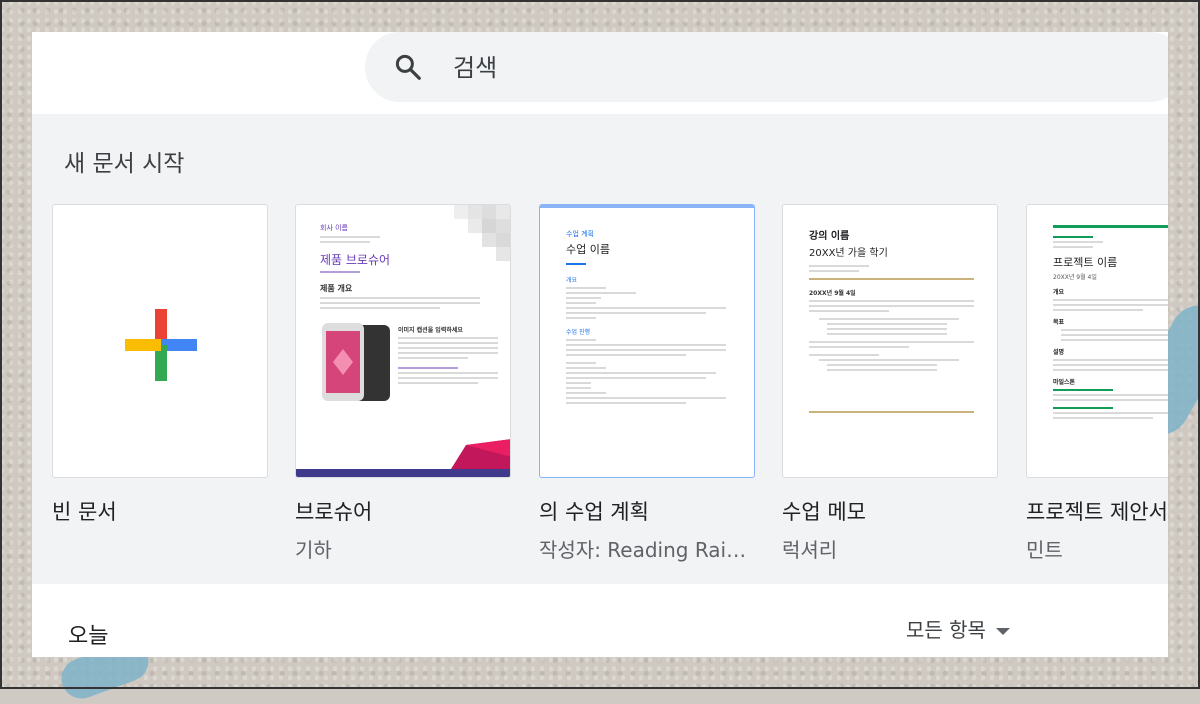 The height and width of the screenshot is (704, 1200). What do you see at coordinates (88, 636) in the screenshot?
I see `recent-section-title: 오늘` at bounding box center [88, 636].